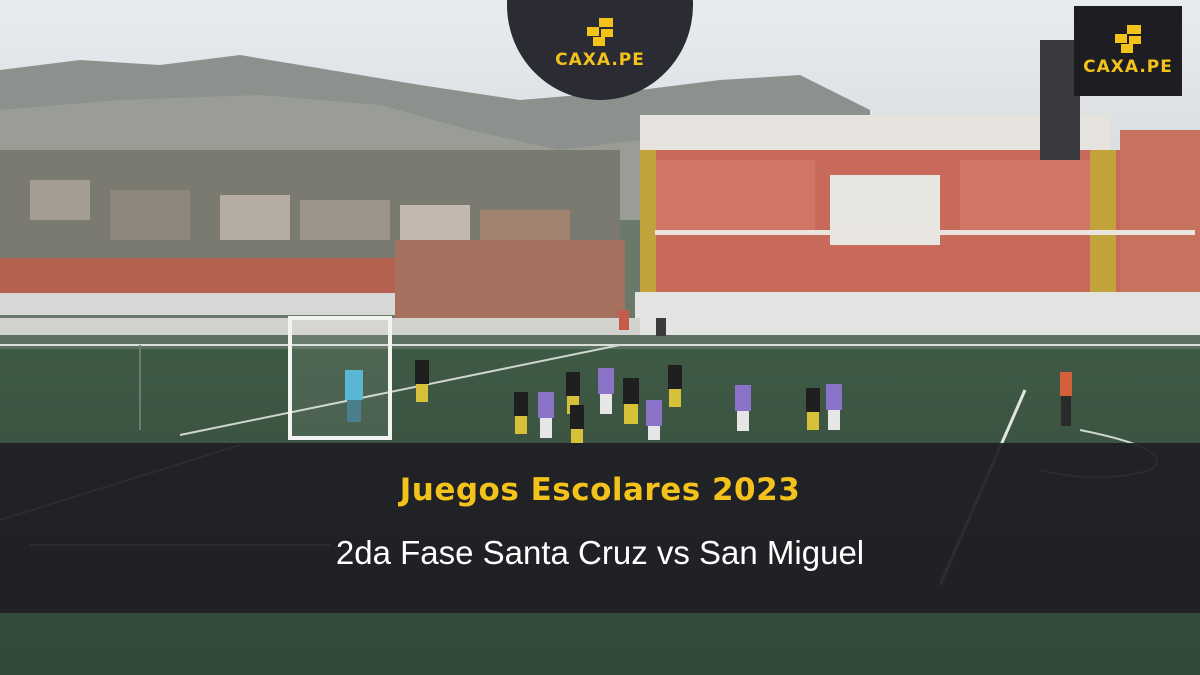  What do you see at coordinates (600, 552) in the screenshot?
I see `caption-subtitle: 2da Fase Santa Cruz vs San Miguel` at bounding box center [600, 552].